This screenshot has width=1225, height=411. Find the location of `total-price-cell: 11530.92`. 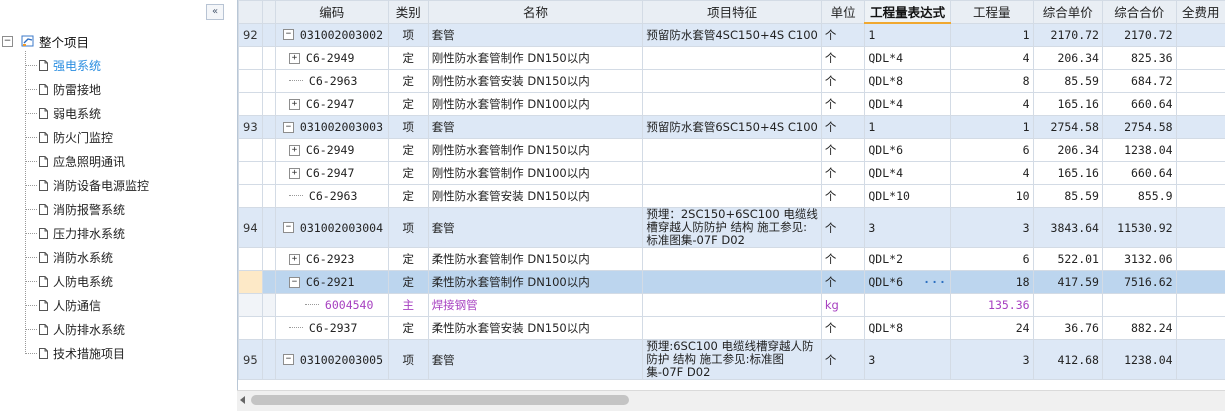

total-price-cell: 11530.92 is located at coordinates (1139, 228).